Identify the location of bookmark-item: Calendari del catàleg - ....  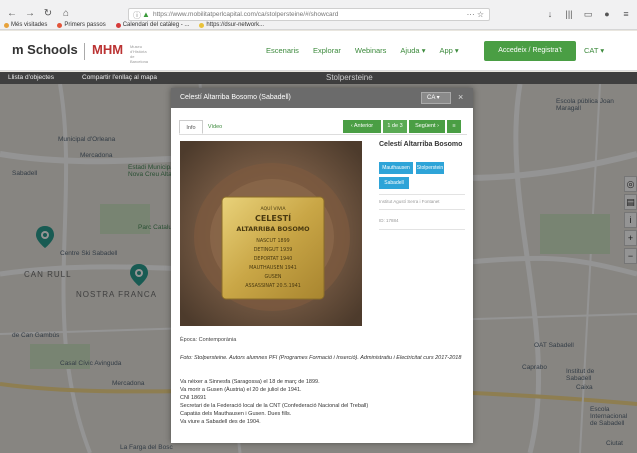
(152, 25).